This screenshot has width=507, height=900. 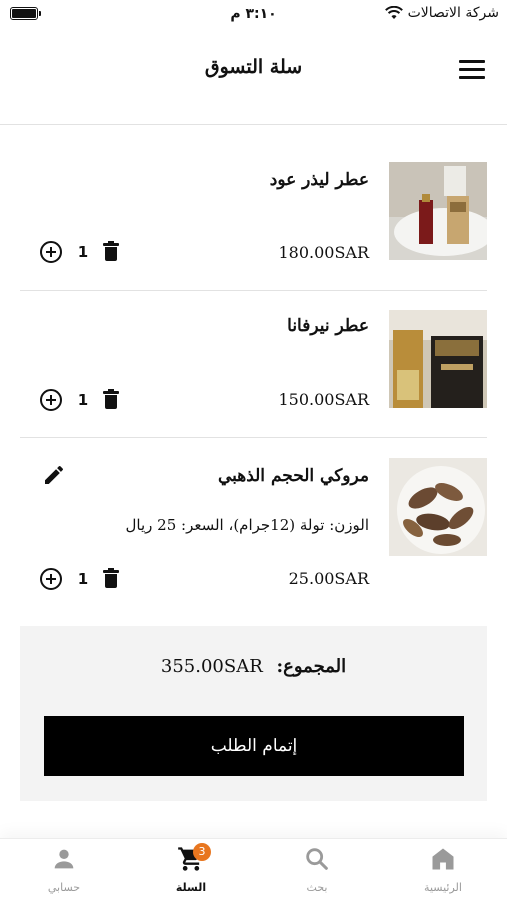 I want to click on item-options: الوزن: تولة (12جرام)، السعر: 25 ريال, so click(x=247, y=525).